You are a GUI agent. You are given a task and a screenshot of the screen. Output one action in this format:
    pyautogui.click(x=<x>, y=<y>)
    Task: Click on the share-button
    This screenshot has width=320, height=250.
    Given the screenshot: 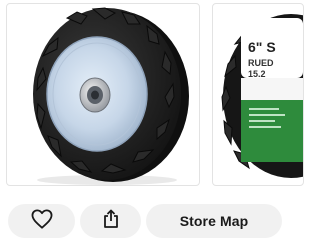 What is the action you would take?
    pyautogui.click(x=110, y=221)
    